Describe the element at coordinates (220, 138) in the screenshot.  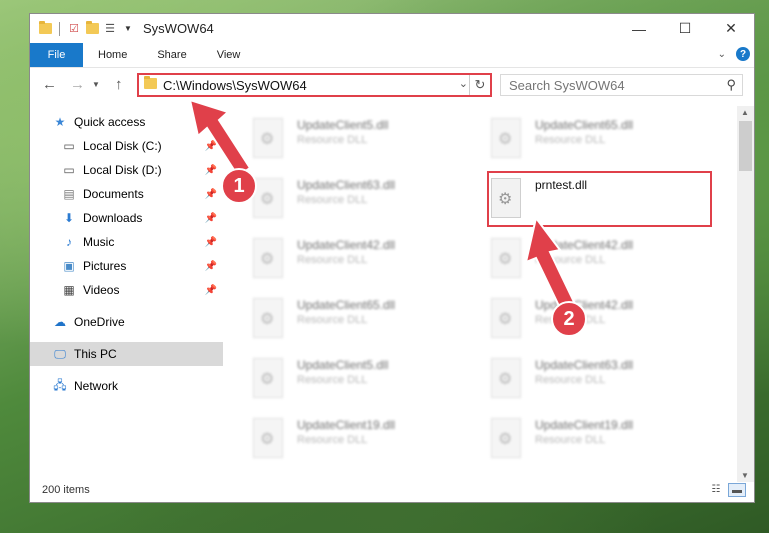
I see `arrow-to-address-bar` at that location.